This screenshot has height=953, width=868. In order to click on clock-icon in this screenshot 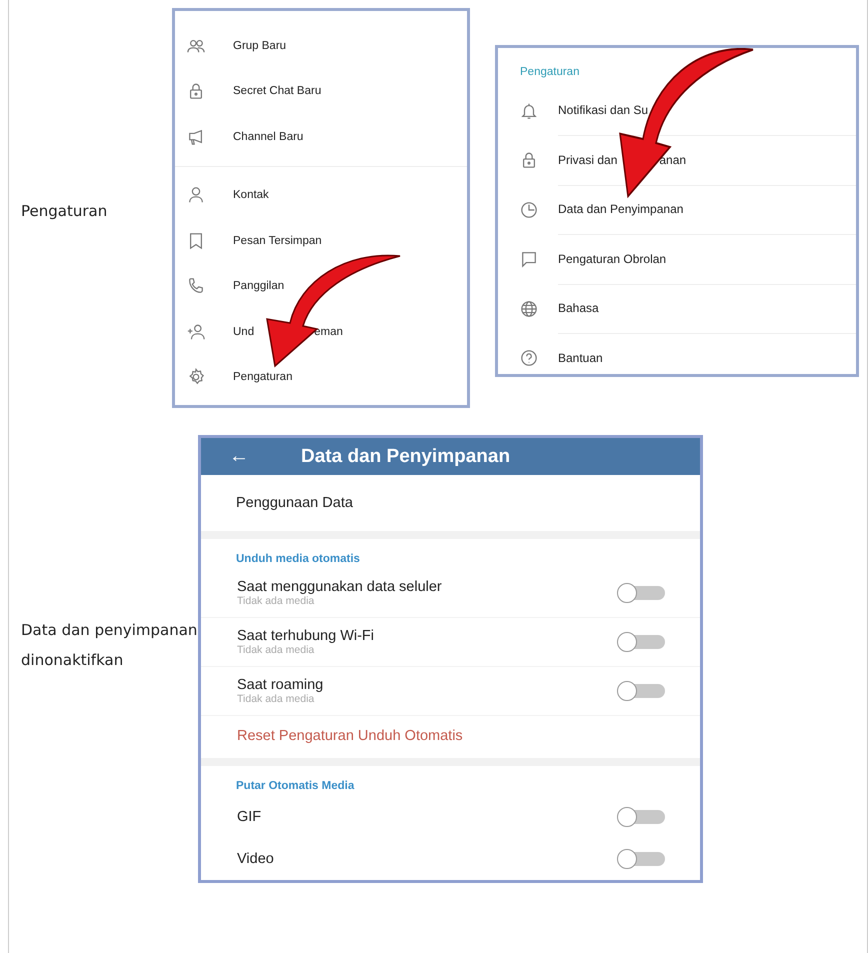, I will do `click(529, 209)`.